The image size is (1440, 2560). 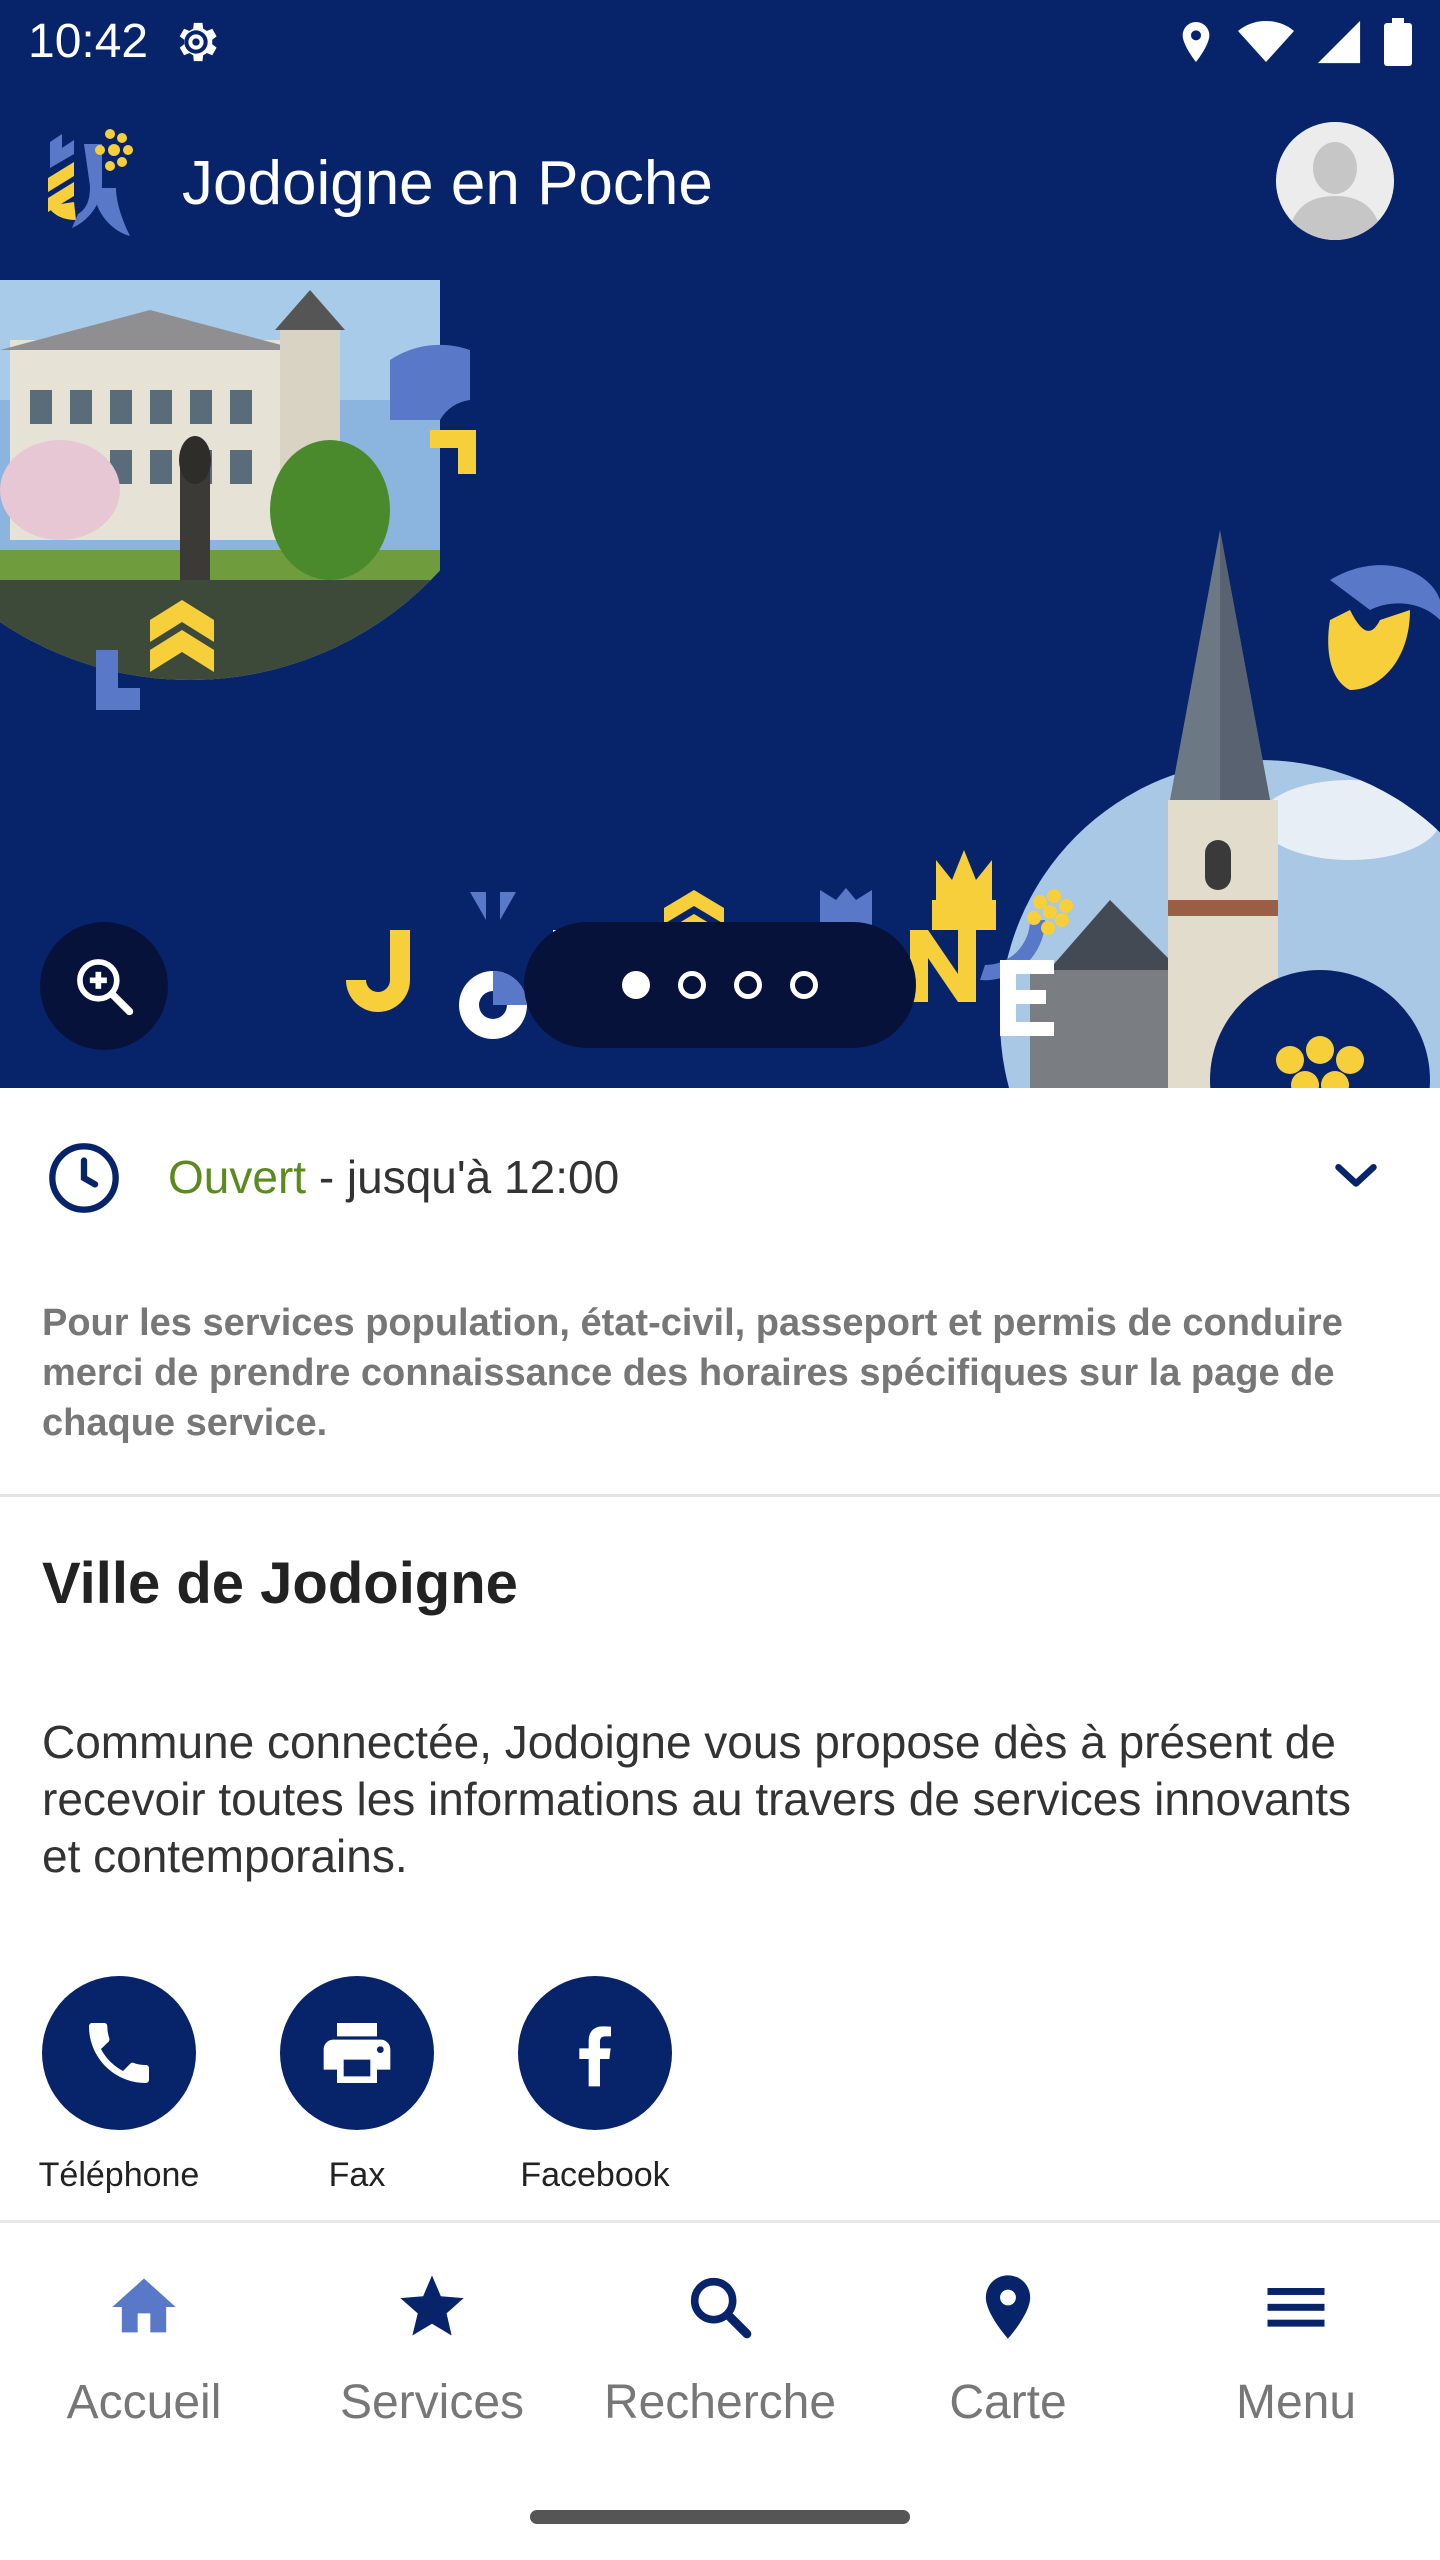 I want to click on contact-fax: Fax, so click(x=357, y=2086).